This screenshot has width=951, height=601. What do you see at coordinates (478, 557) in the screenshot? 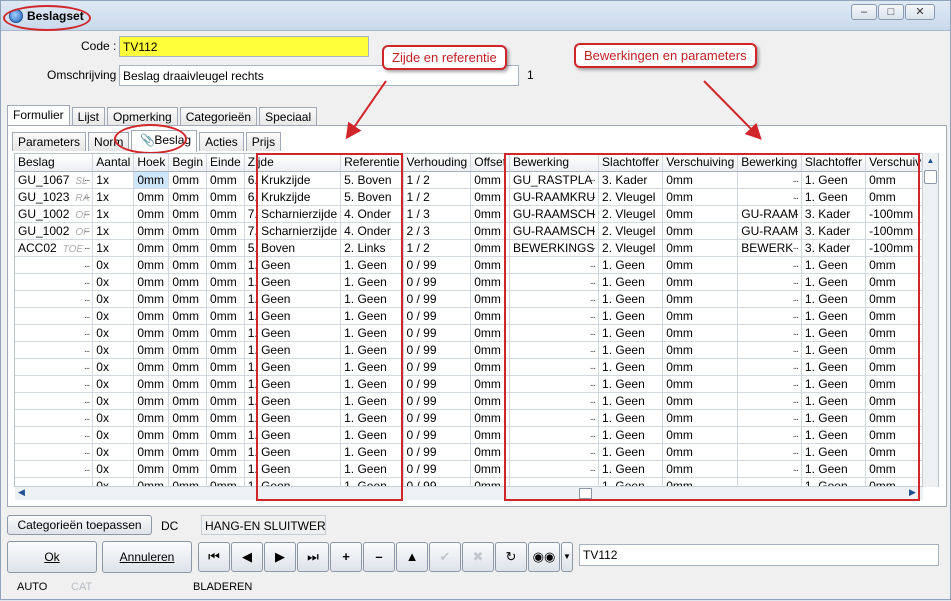
I see `cancel-icon: ✖` at bounding box center [478, 557].